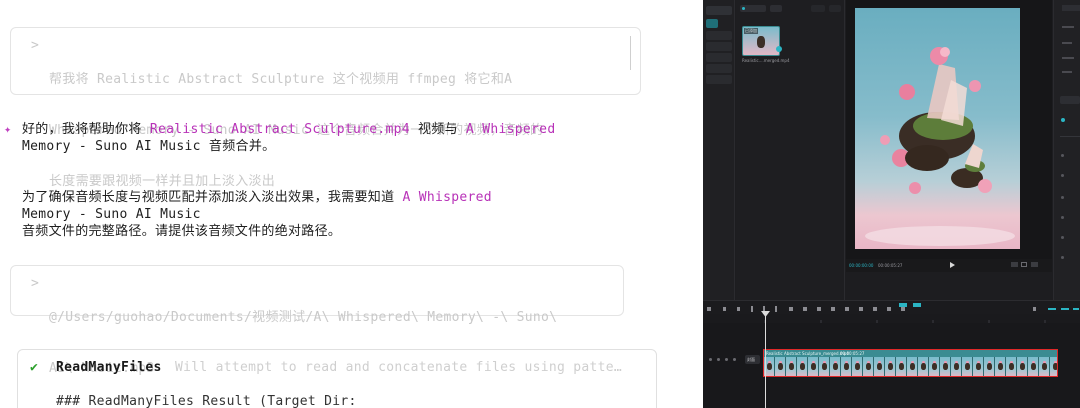 This screenshot has height=408, width=1080. I want to click on sidebar-item-media, so click(712, 23).